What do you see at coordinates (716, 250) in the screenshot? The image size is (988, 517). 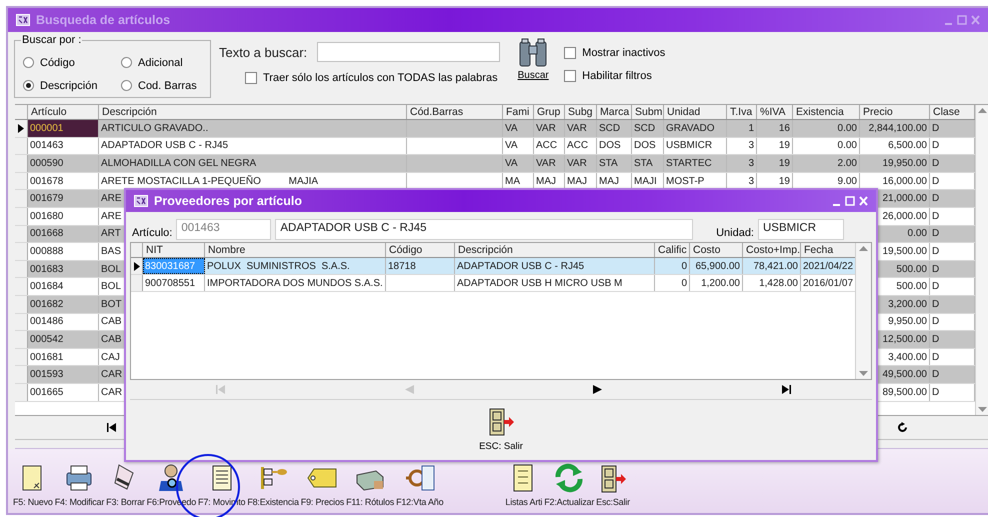 I see `column-header: Costo` at bounding box center [716, 250].